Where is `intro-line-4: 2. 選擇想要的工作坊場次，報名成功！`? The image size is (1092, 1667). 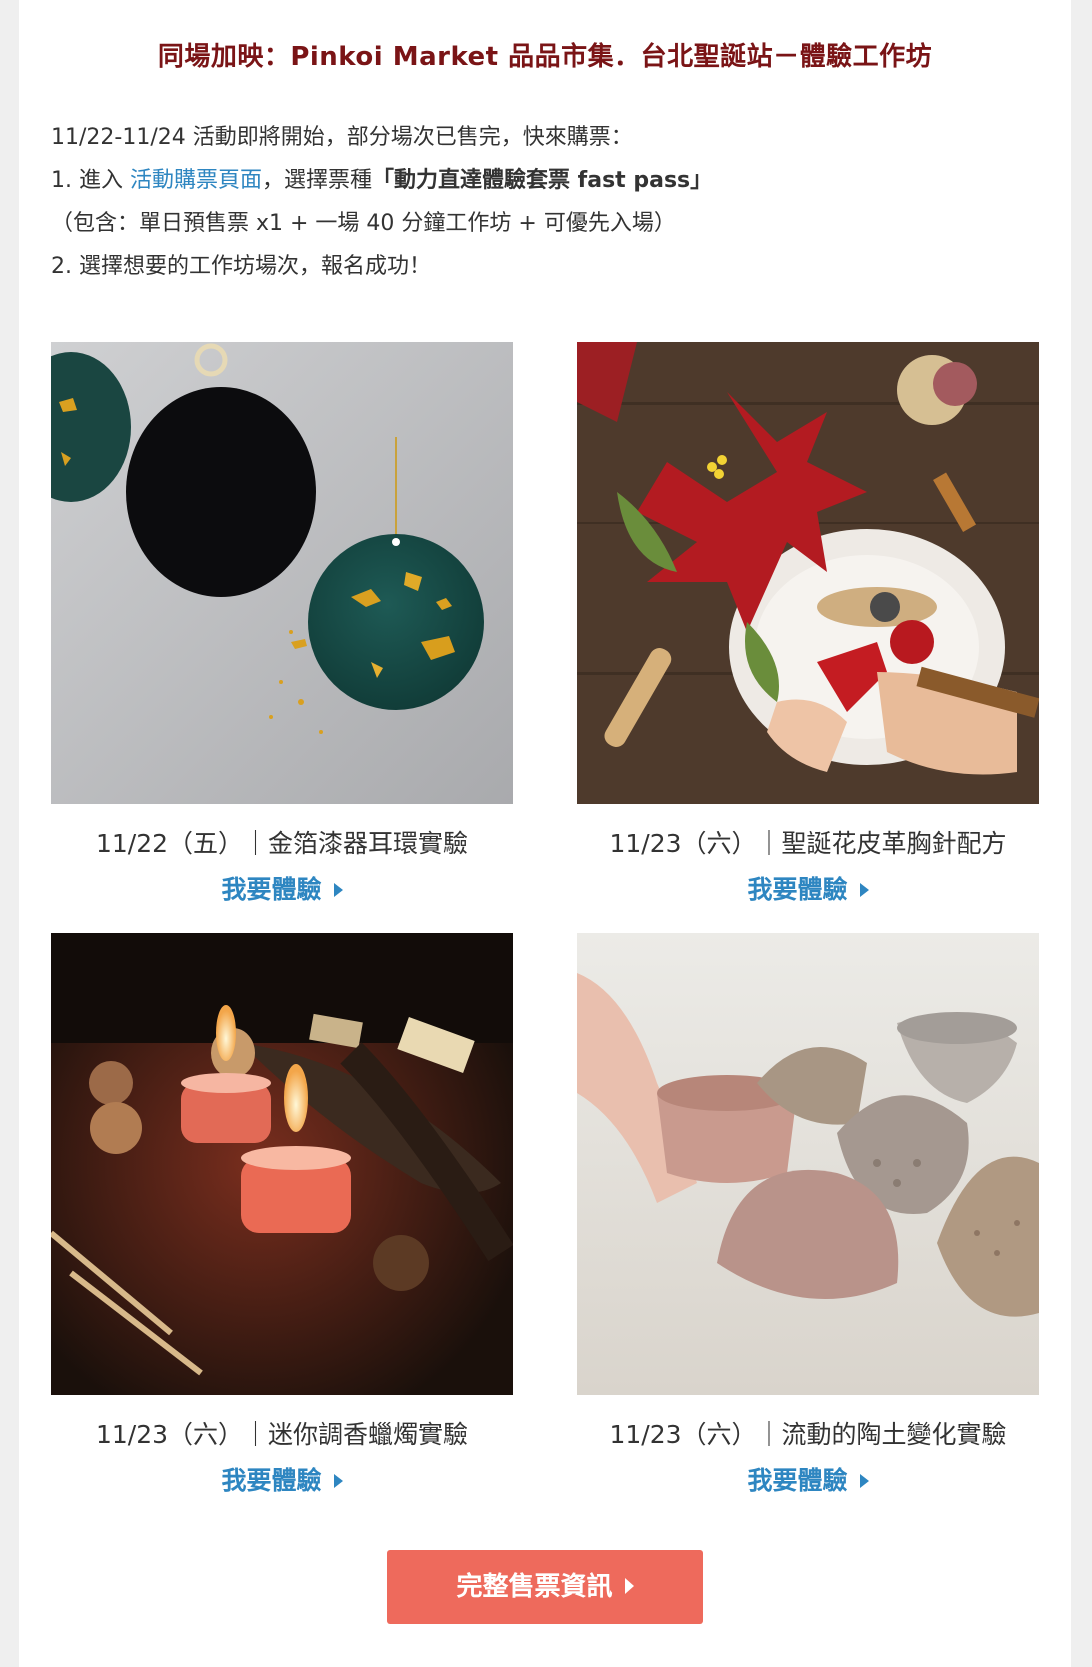
intro-line-4: 2. 選擇想要的工作坊場次，報名成功！ is located at coordinates (241, 266).